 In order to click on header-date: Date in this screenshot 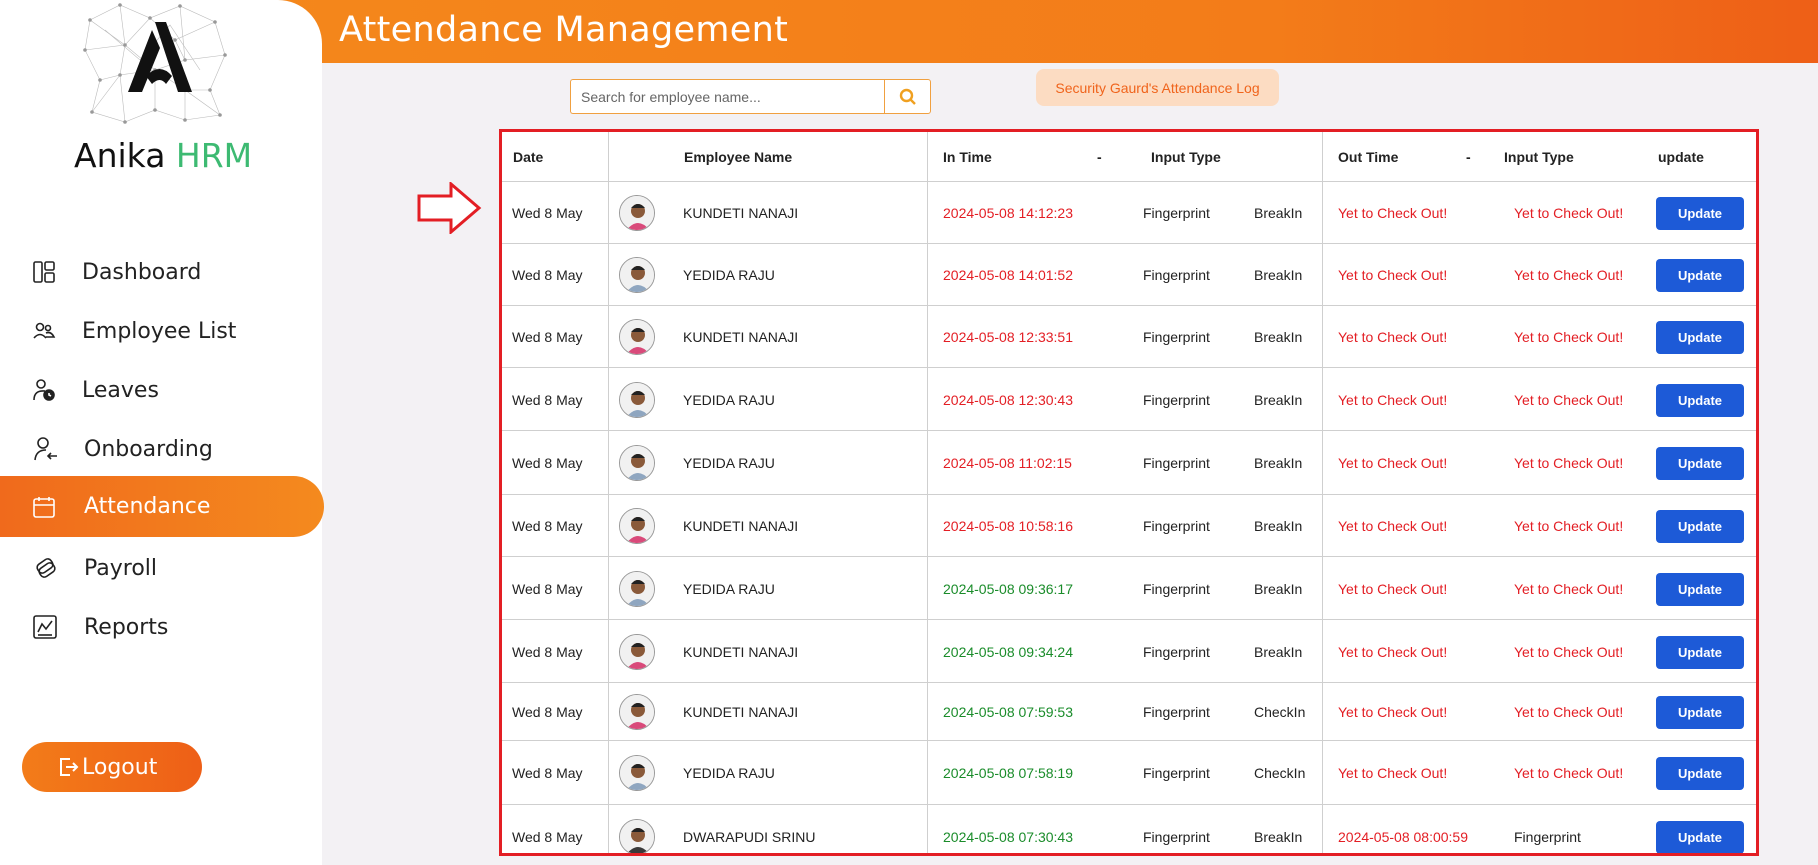, I will do `click(528, 157)`.